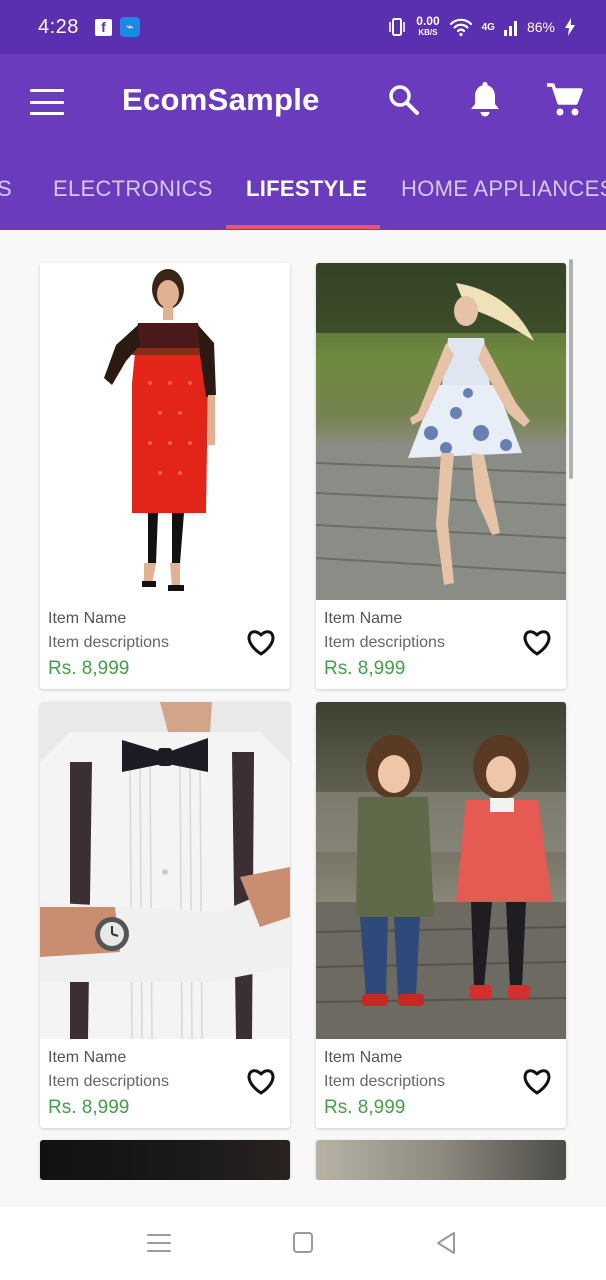  What do you see at coordinates (397, 27) in the screenshot?
I see `vibrate-icon` at bounding box center [397, 27].